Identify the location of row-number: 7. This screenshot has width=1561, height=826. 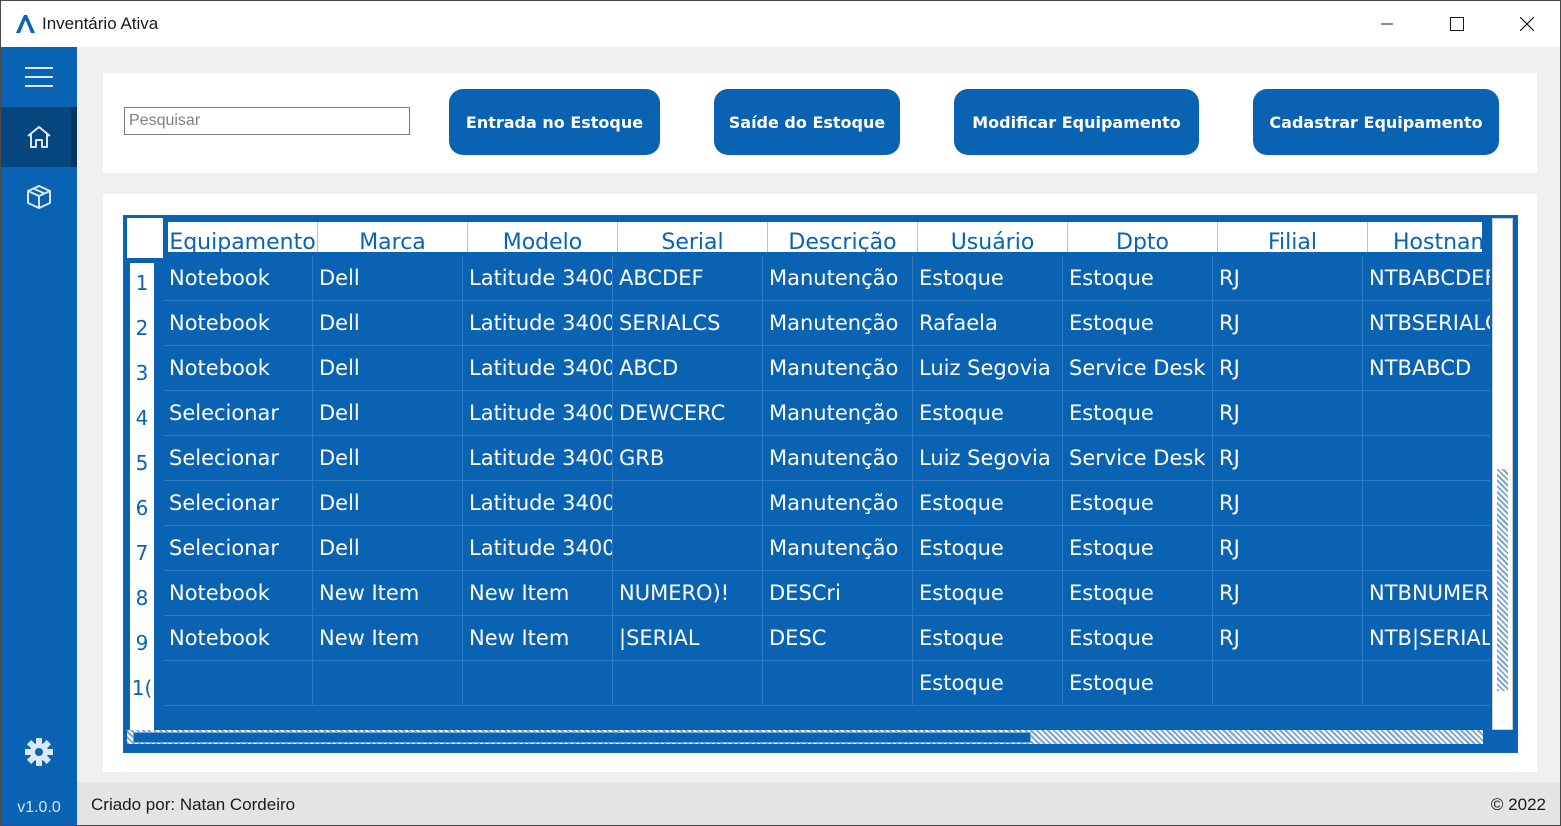
(142, 553).